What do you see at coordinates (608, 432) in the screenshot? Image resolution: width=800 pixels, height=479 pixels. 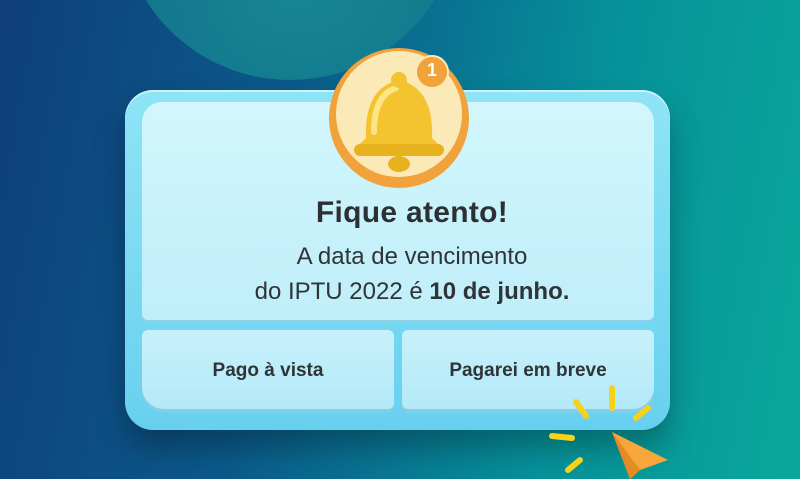 I see `cursor-click-icon` at bounding box center [608, 432].